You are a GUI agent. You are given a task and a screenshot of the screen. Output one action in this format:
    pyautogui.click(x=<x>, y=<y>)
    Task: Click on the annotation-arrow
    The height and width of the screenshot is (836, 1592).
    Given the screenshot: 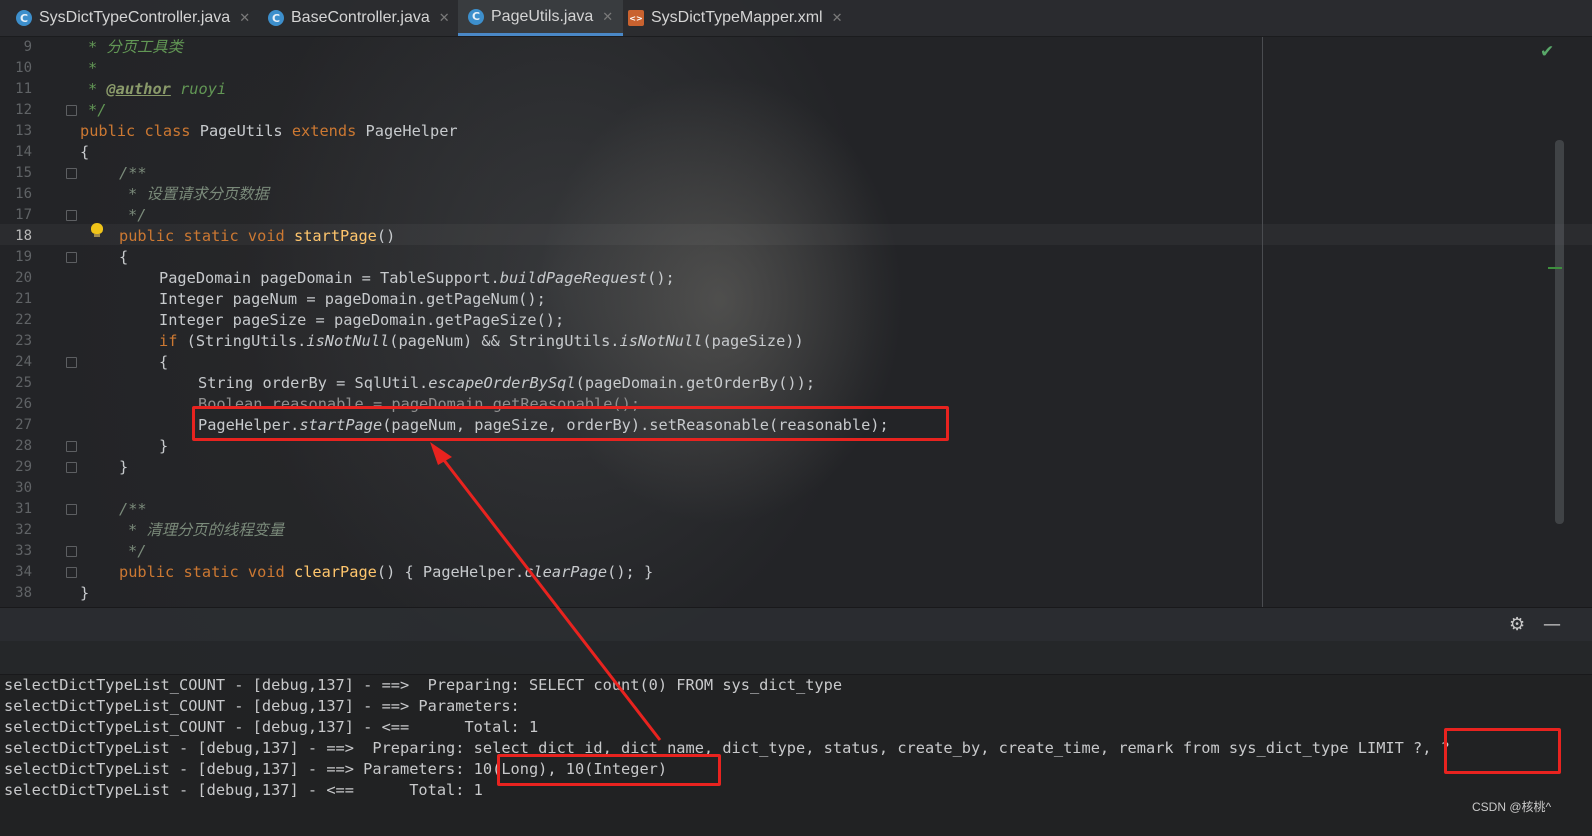 What is the action you would take?
    pyautogui.click(x=546, y=591)
    